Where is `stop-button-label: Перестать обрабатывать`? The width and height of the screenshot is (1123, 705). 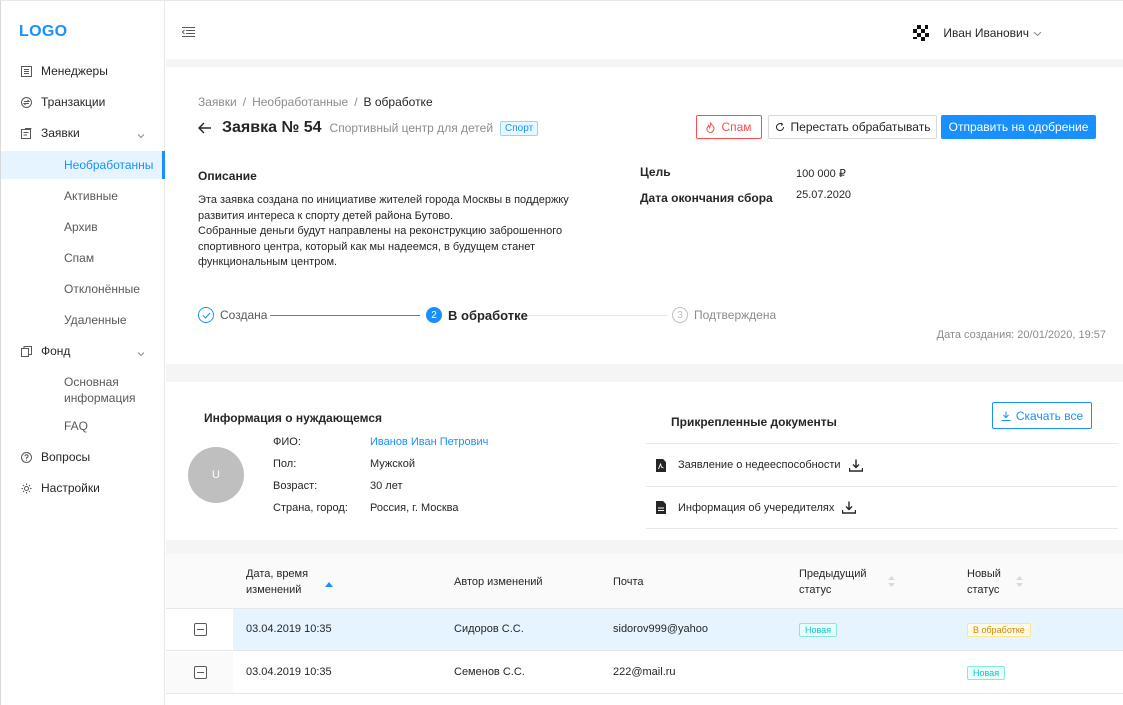
stop-button-label: Перестать обрабатывать is located at coordinates (860, 127).